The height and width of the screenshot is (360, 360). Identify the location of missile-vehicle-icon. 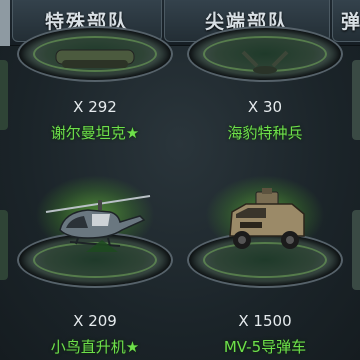
(267, 218).